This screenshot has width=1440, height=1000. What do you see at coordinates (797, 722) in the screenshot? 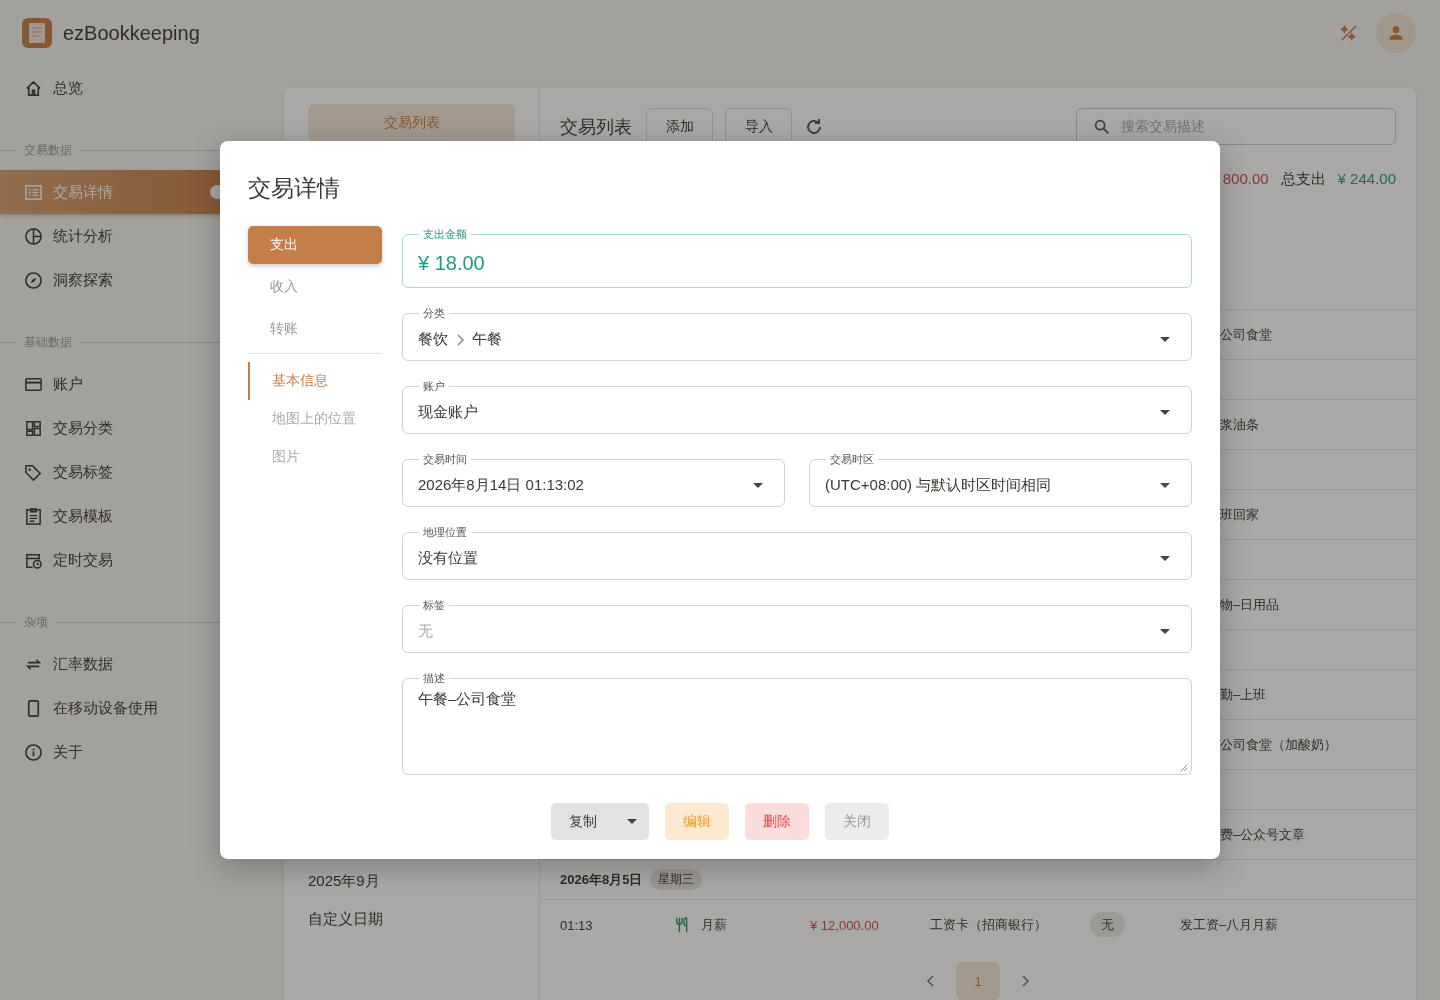
I see `description-field: 描述 午餐–公司食堂` at bounding box center [797, 722].